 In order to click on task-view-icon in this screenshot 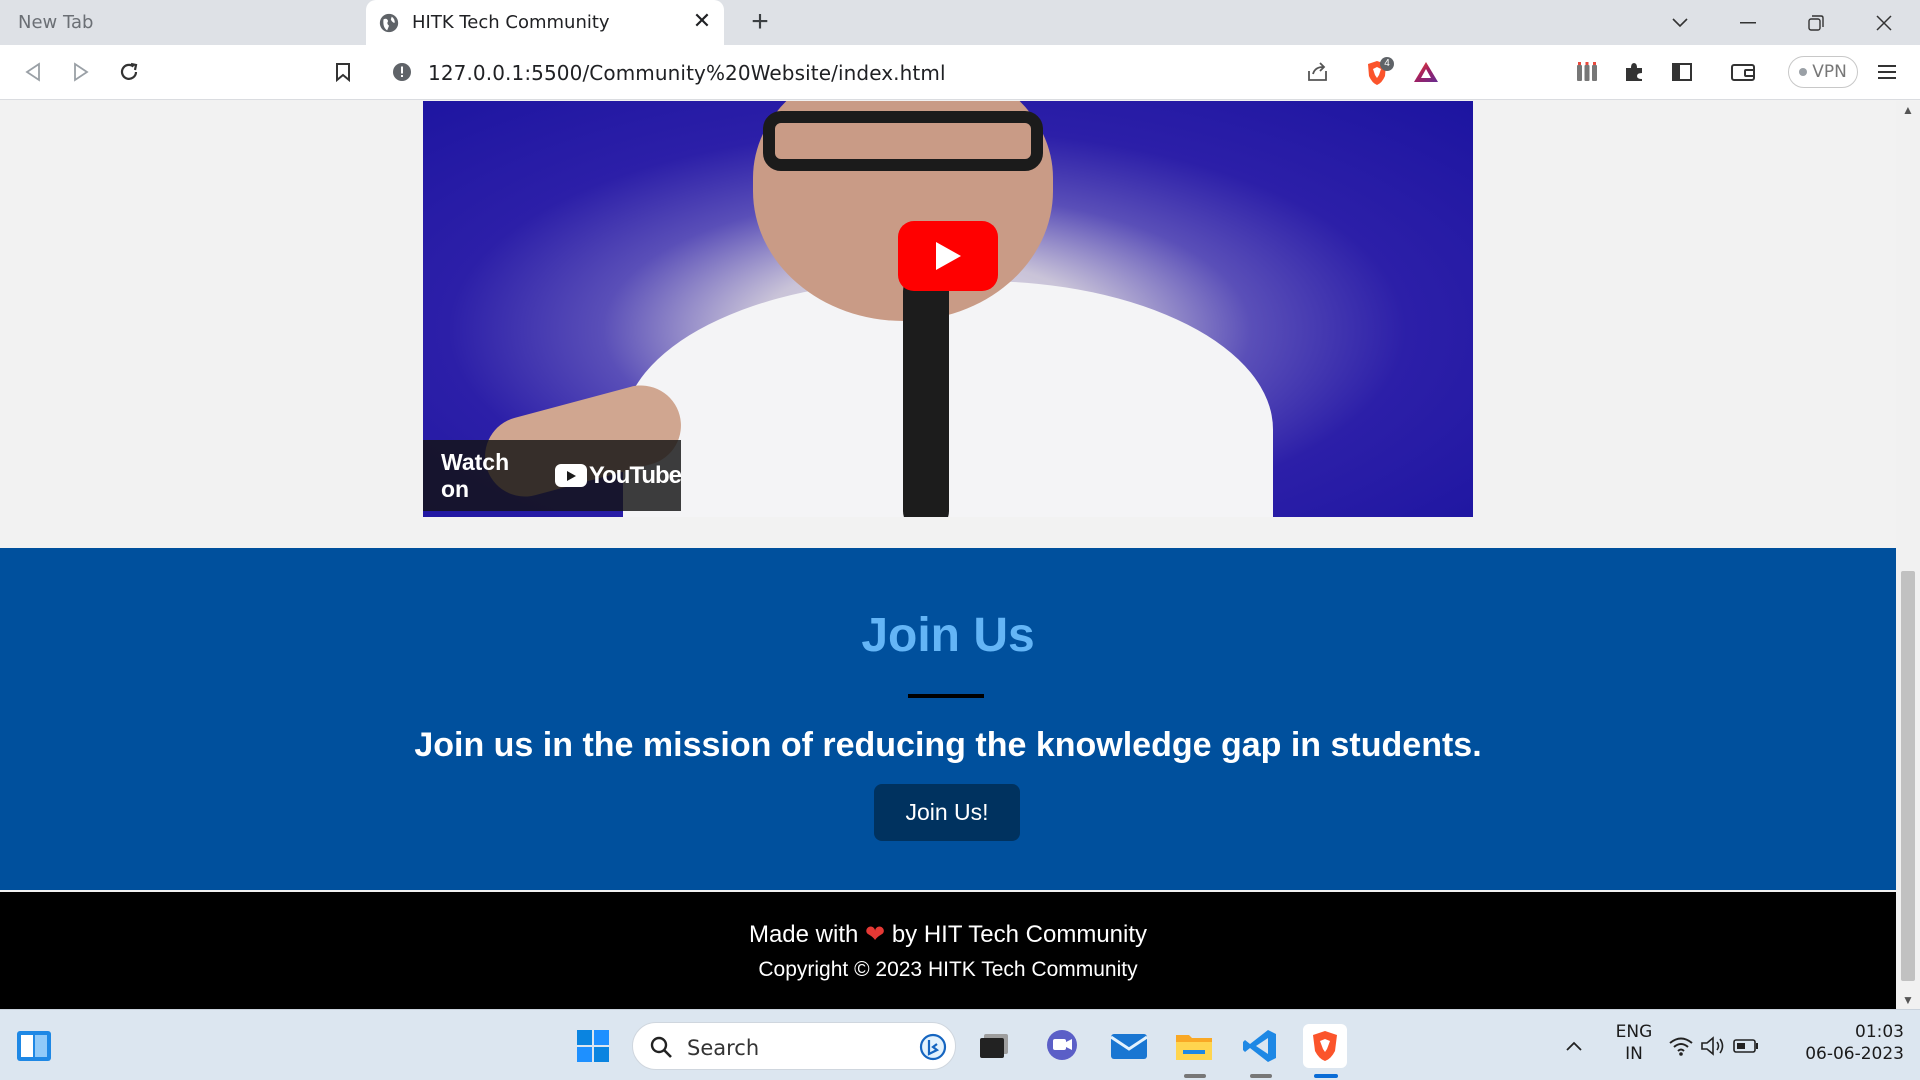, I will do `click(994, 1046)`.